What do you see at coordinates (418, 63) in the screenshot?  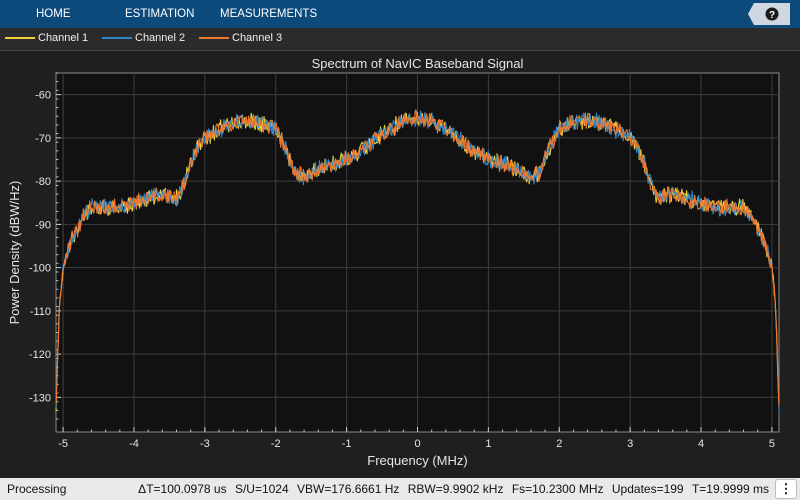 I see `chart-title: Spectrum of NavIC Baseband Signal` at bounding box center [418, 63].